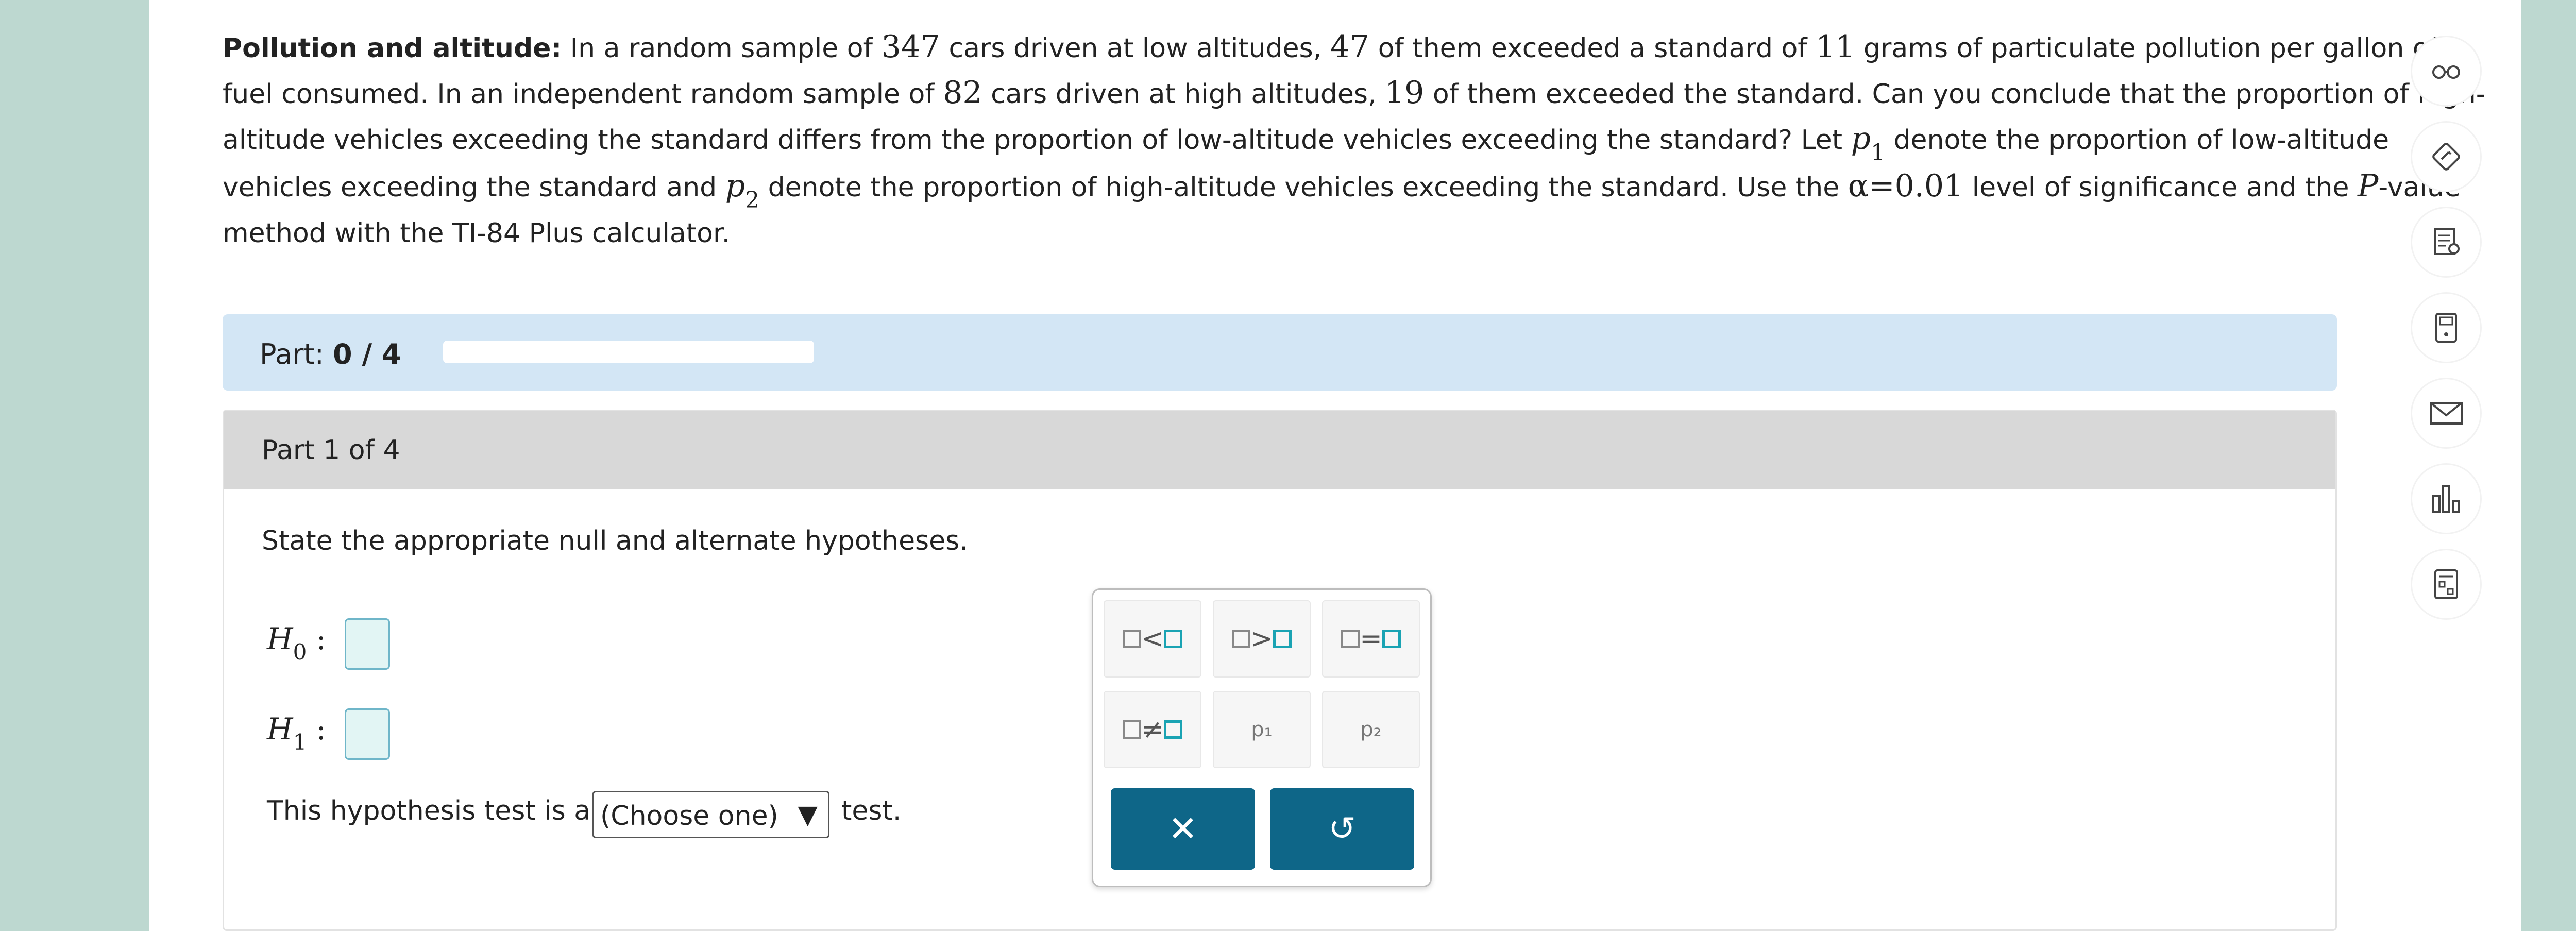 This screenshot has height=931, width=2576. What do you see at coordinates (962, 93) in the screenshot?
I see `sample-size-high: 82` at bounding box center [962, 93].